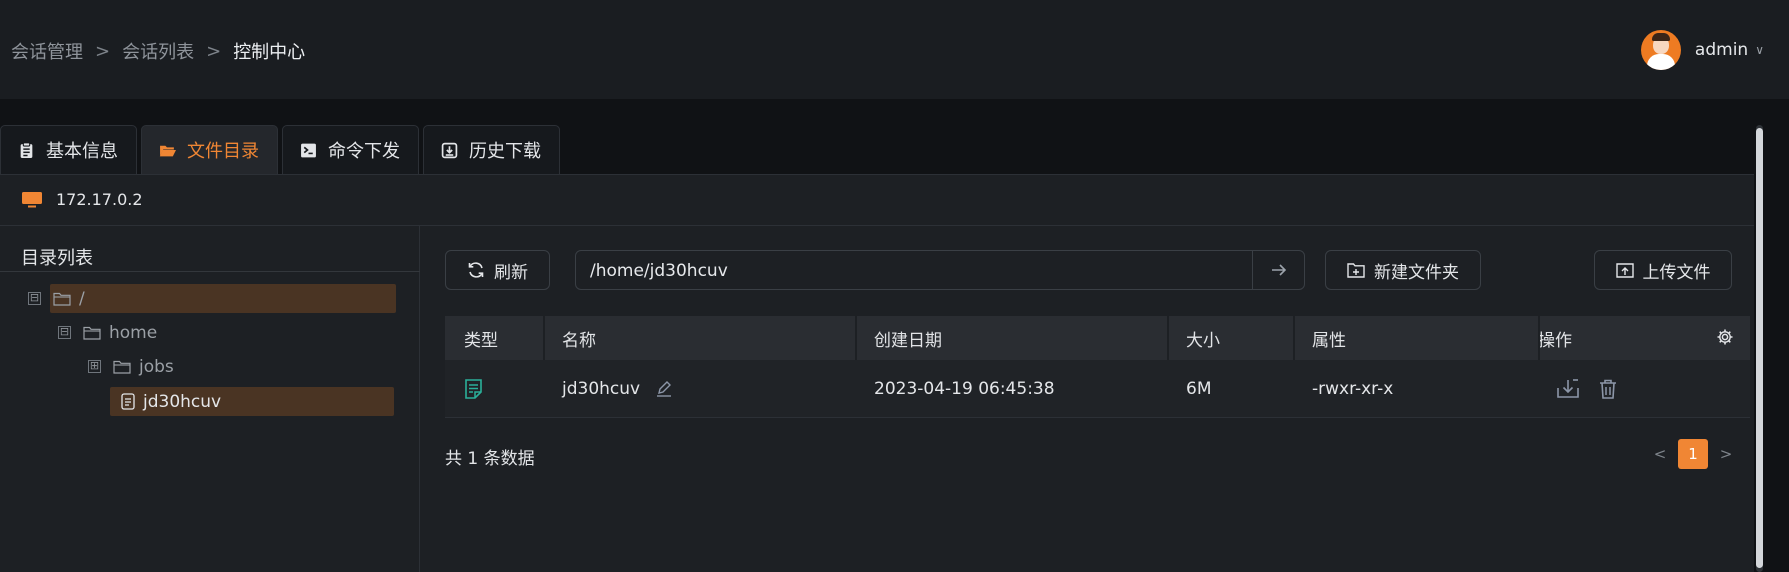 The width and height of the screenshot is (1789, 572). I want to click on new-folder-label: 新建文件夹, so click(1416, 272).